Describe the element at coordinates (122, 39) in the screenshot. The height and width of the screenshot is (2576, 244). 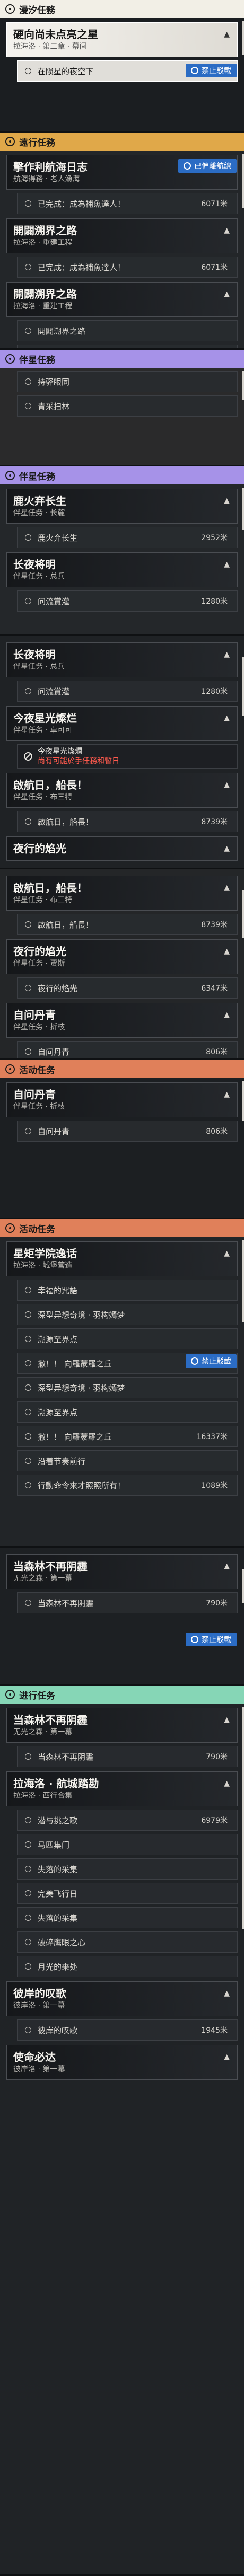
I see `quest-card: 硬向尚未点亮之星 拉海洛 · 第三章 · 幕间 ▲` at that location.